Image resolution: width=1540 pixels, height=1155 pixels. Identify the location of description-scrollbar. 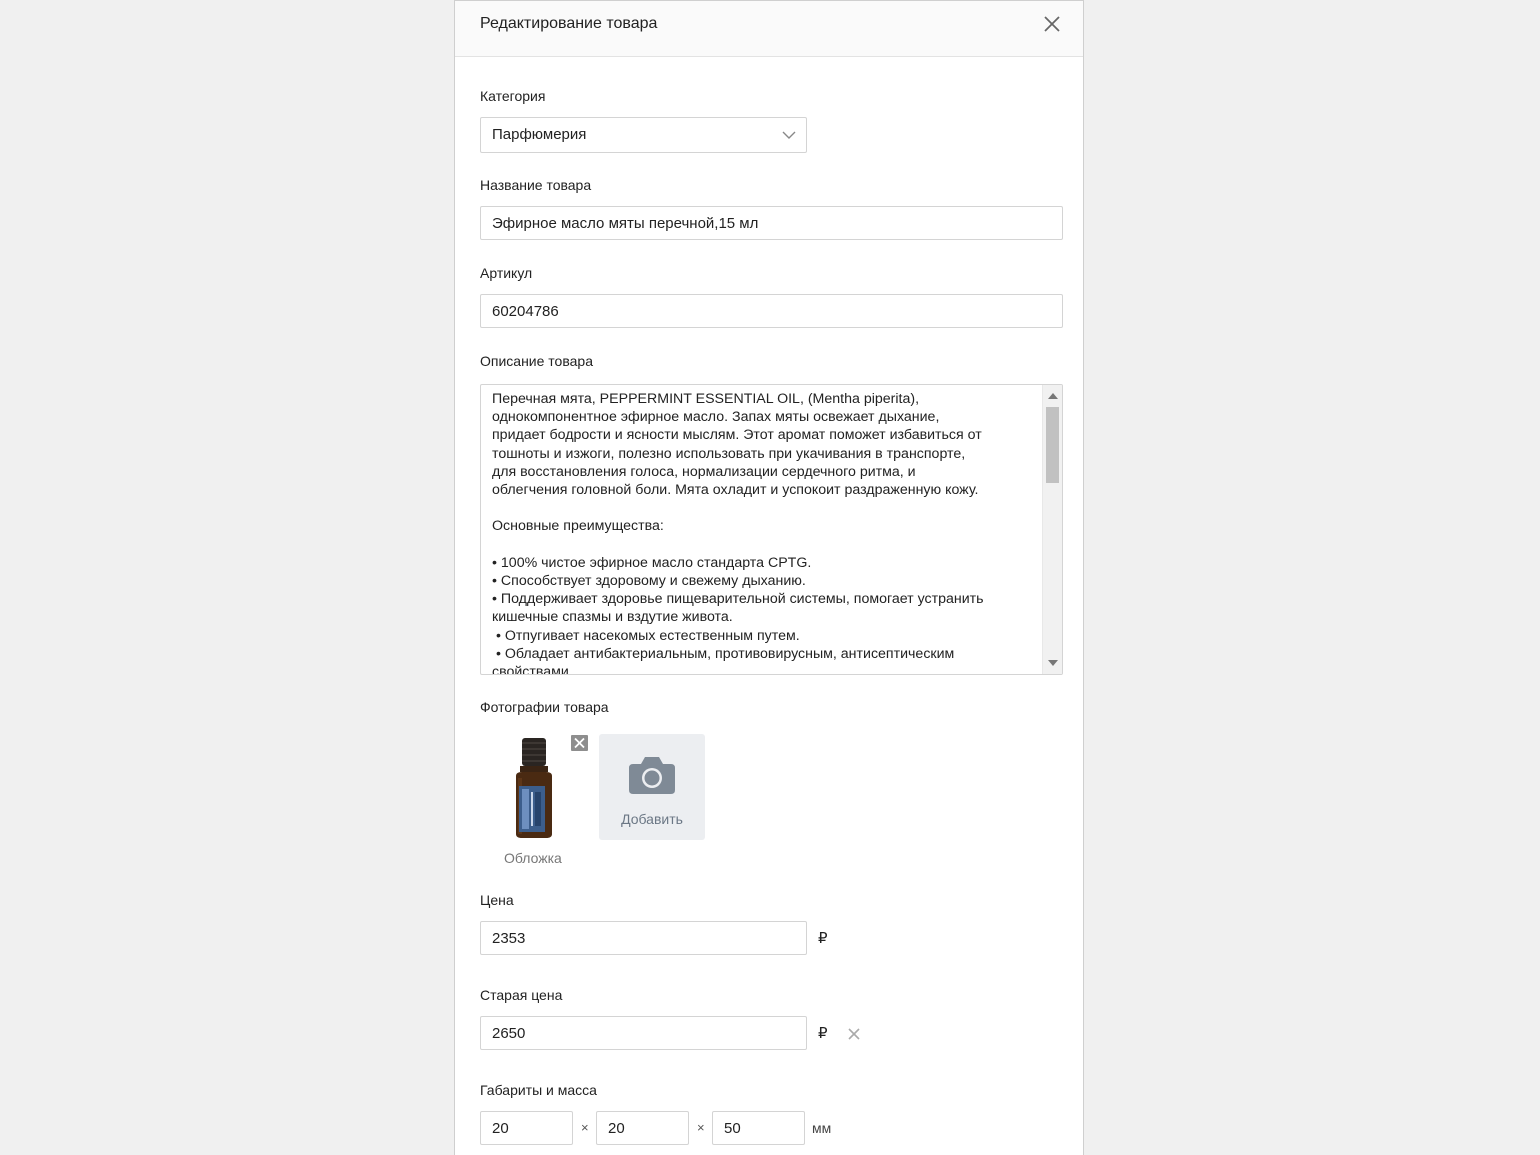
(1052, 529).